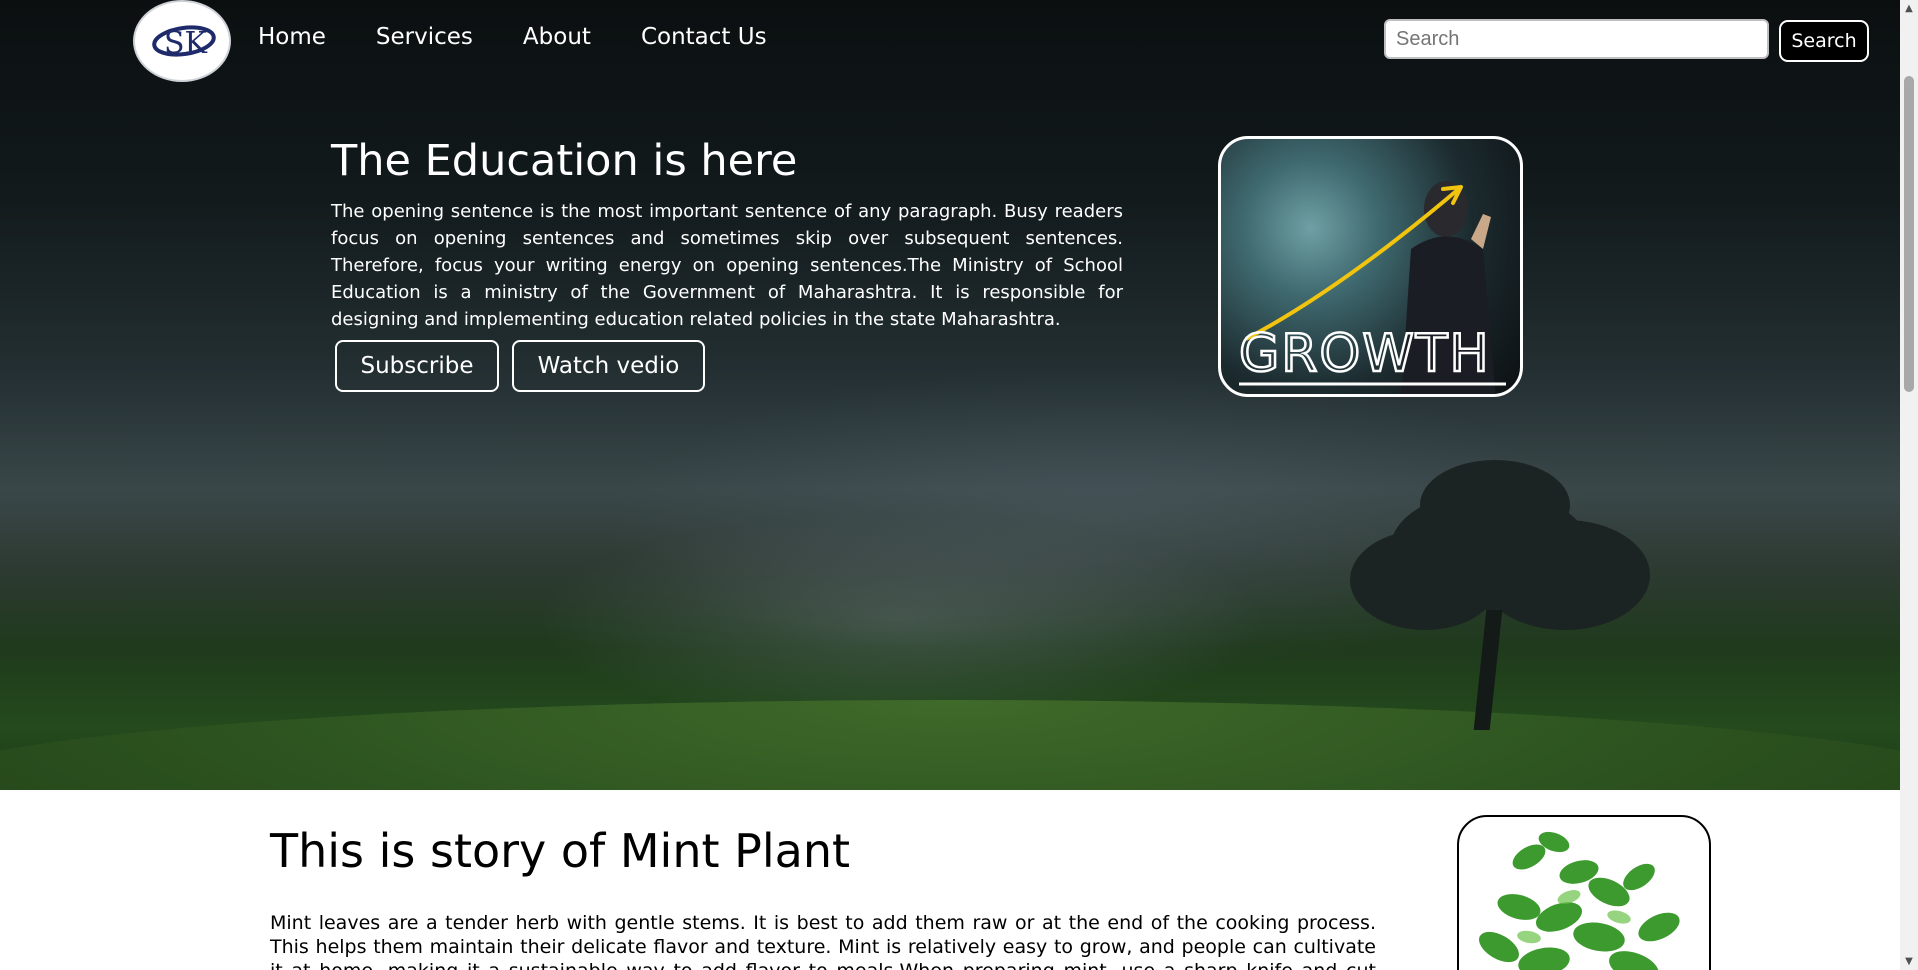 The image size is (1918, 970). I want to click on vertical-scrollbar: ▲ ▼, so click(1909, 485).